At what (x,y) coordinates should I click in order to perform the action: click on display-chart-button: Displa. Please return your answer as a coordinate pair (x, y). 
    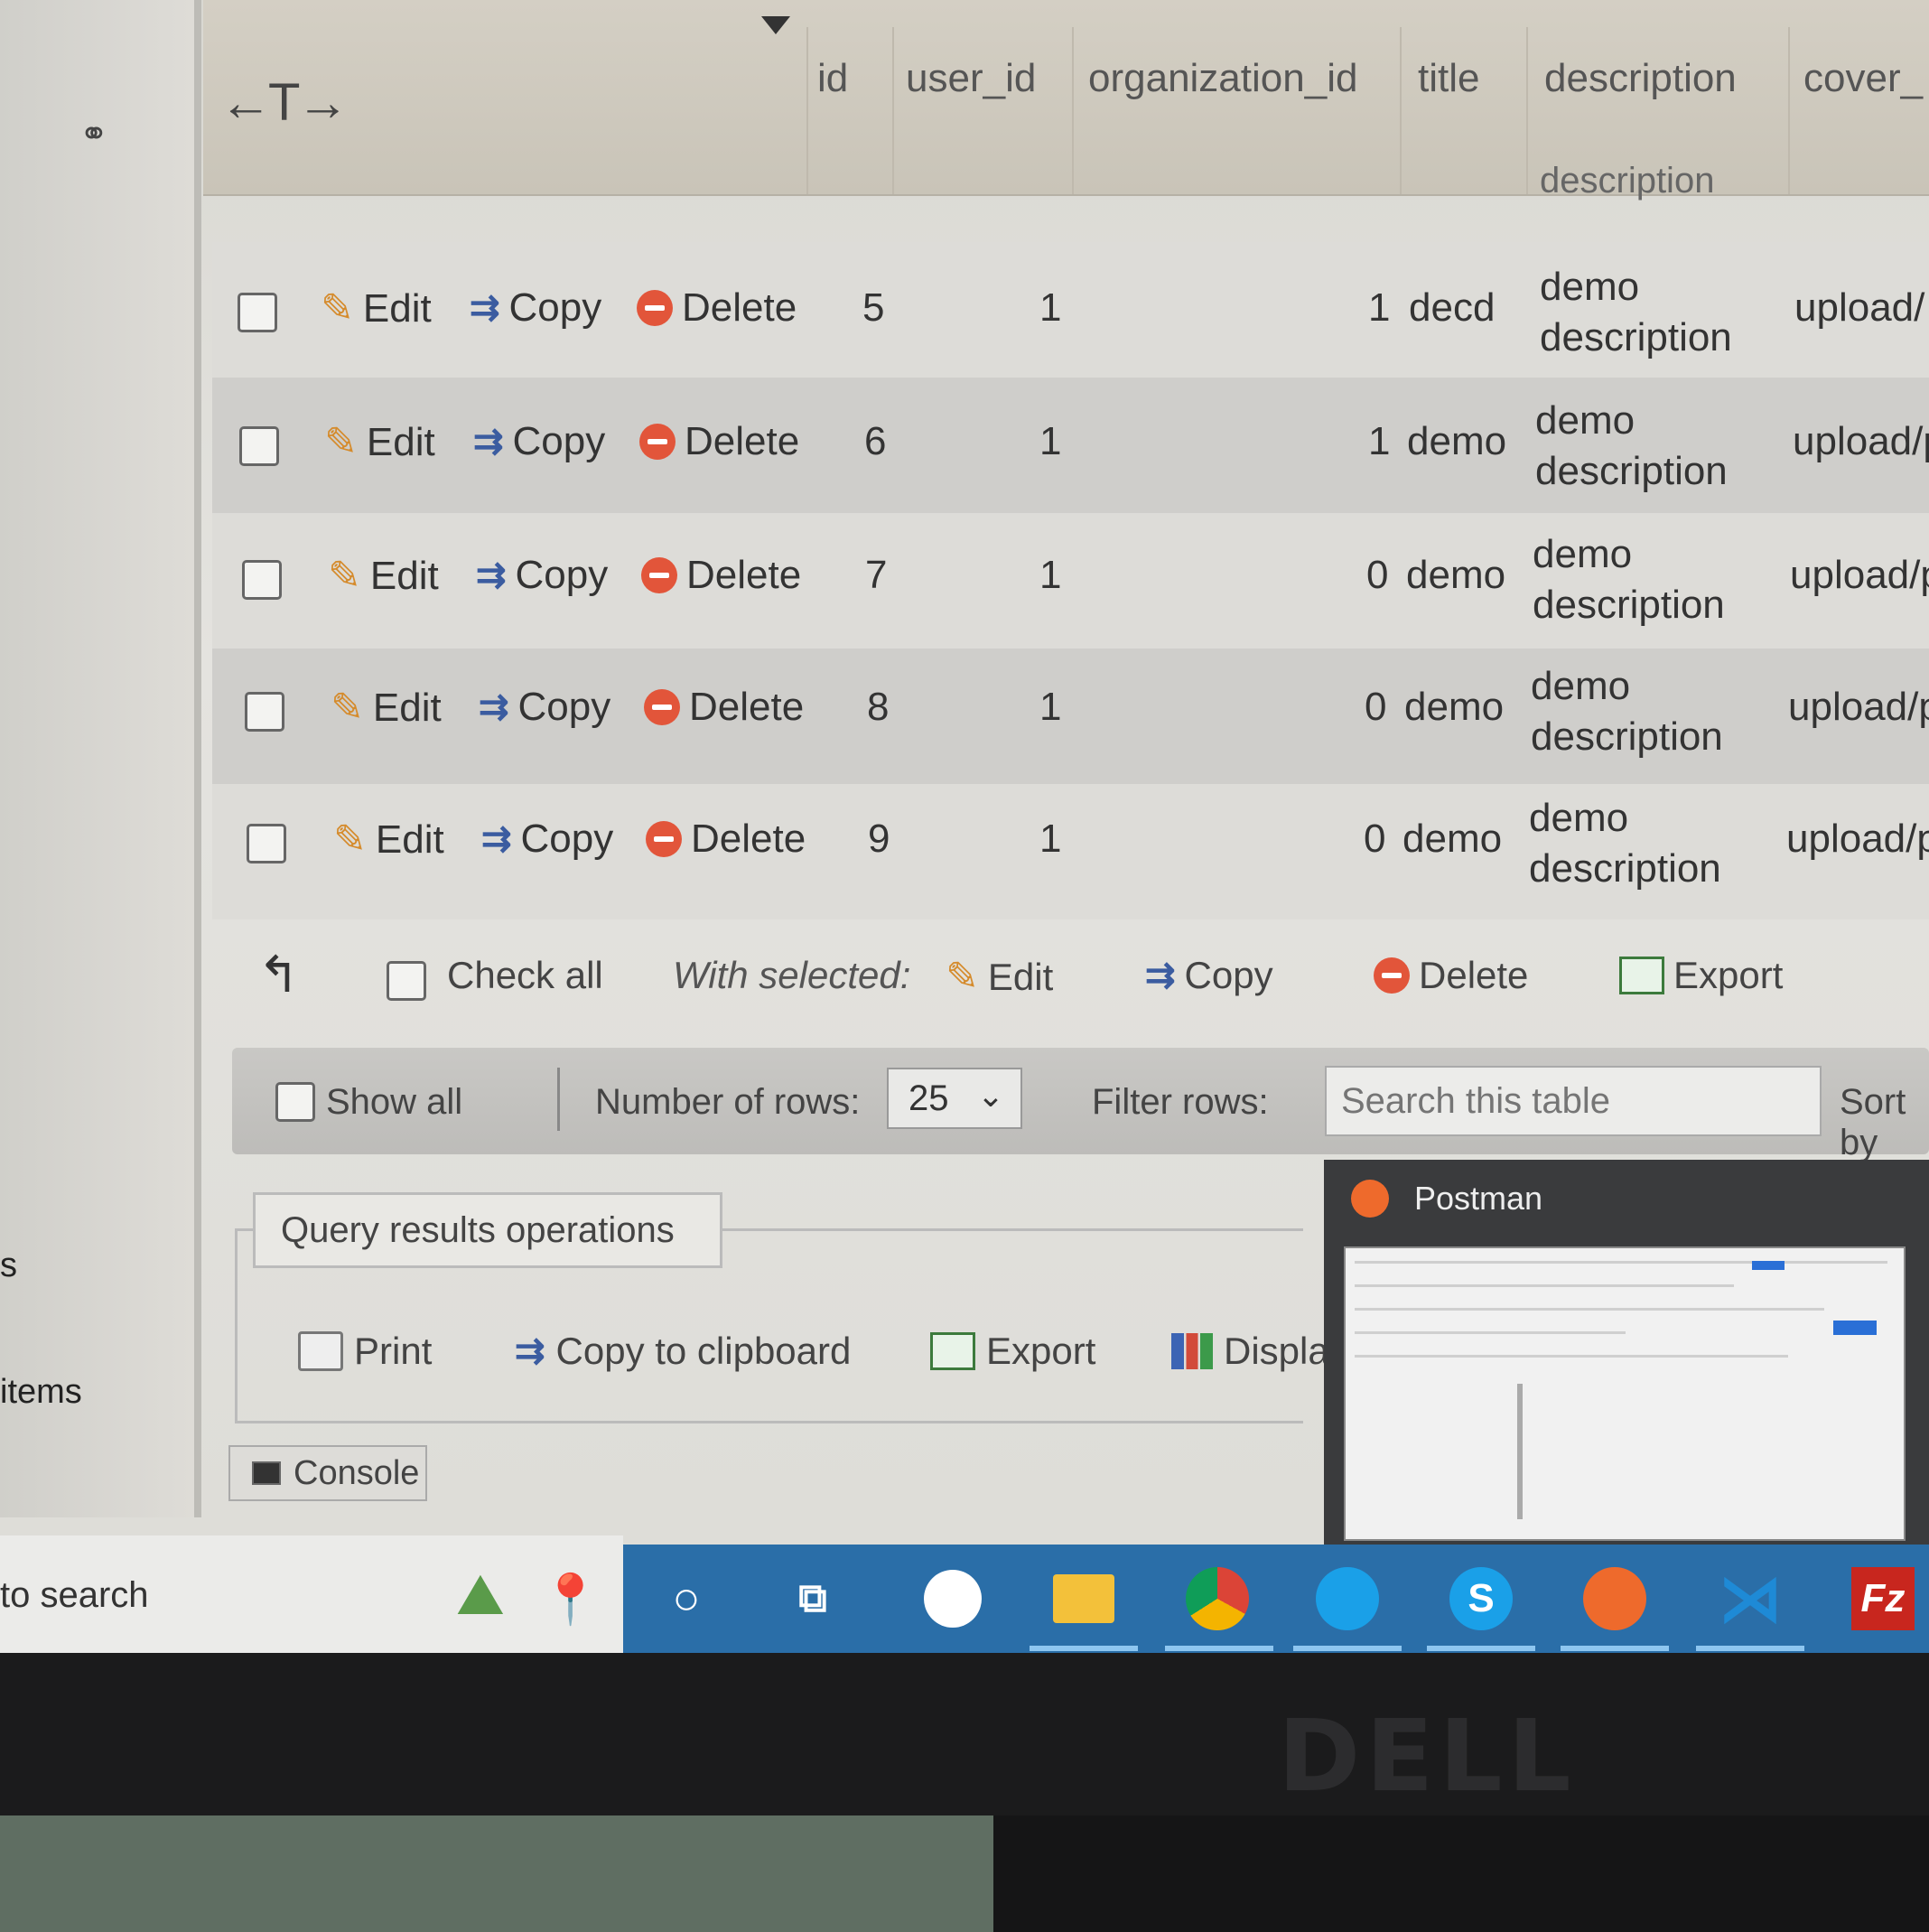
    Looking at the image, I should click on (1250, 1351).